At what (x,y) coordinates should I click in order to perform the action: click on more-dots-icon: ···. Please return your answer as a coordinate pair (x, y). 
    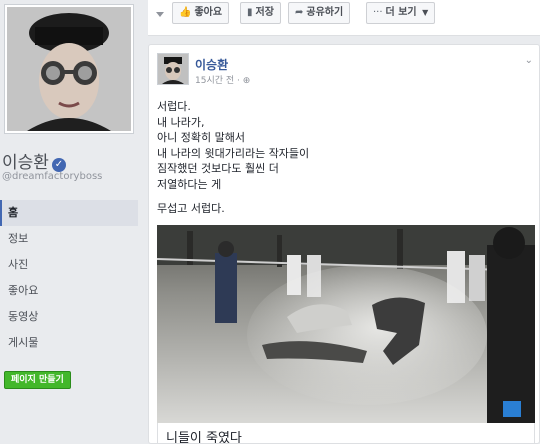
    Looking at the image, I should click on (378, 12).